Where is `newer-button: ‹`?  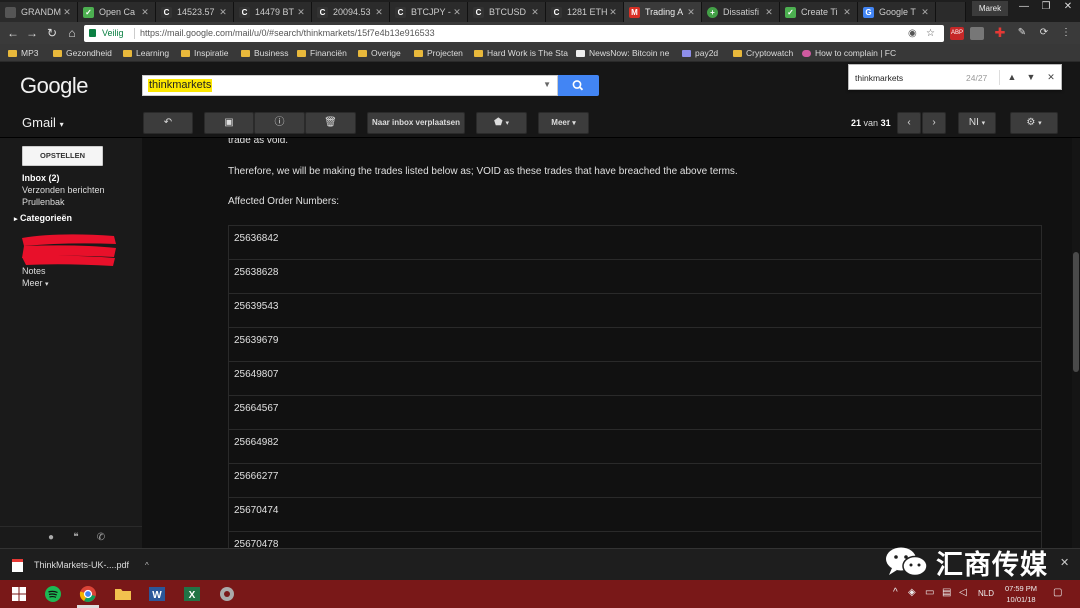
newer-button: ‹ is located at coordinates (909, 123).